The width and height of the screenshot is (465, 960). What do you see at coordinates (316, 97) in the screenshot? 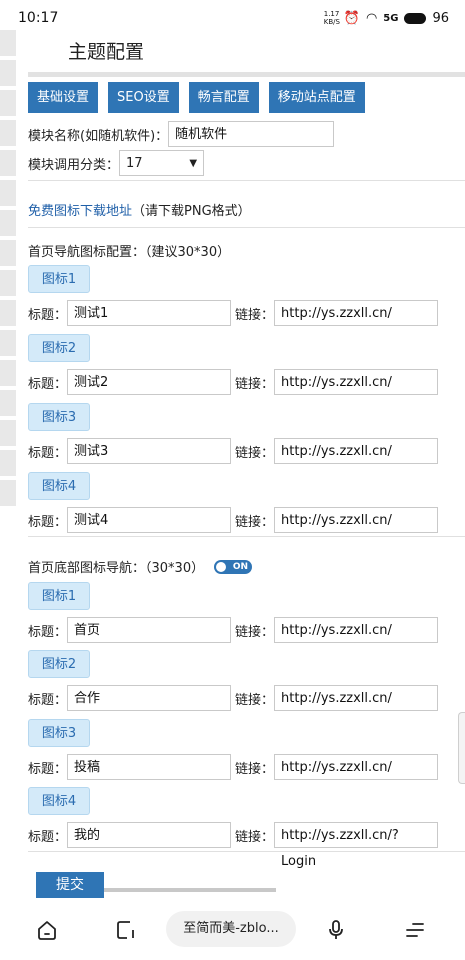
I see `tab-mobile: 移动站点配置` at bounding box center [316, 97].